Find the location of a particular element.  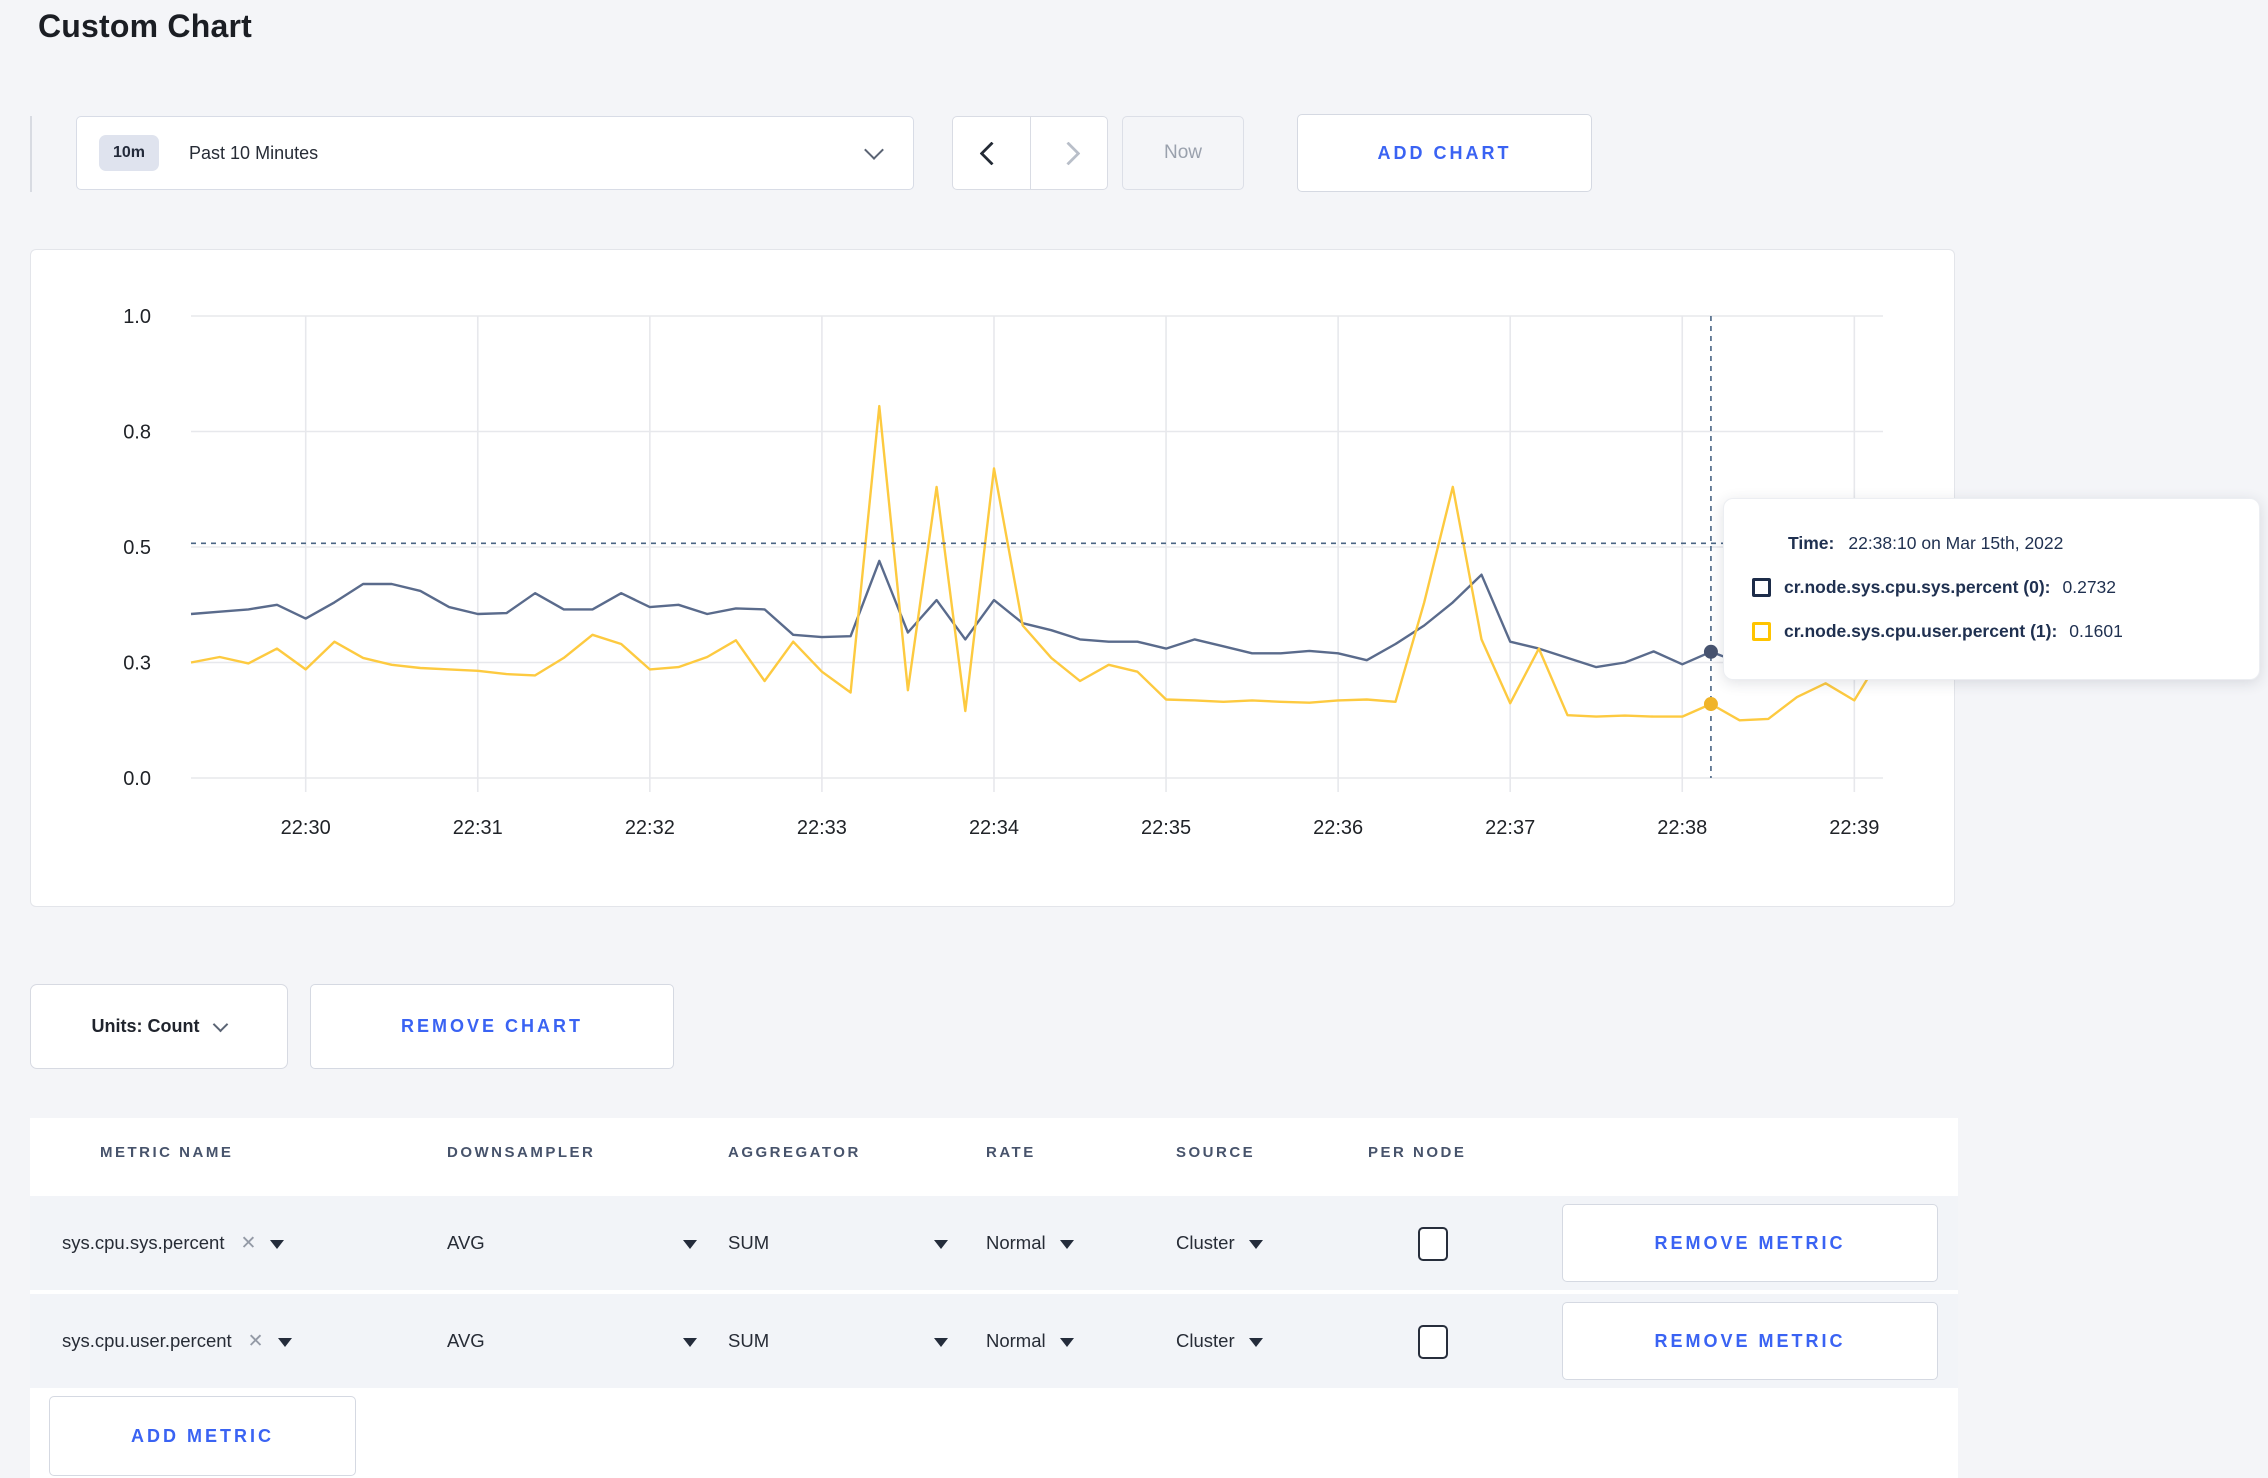

header-per-node: PER NODE is located at coordinates (1417, 1152).